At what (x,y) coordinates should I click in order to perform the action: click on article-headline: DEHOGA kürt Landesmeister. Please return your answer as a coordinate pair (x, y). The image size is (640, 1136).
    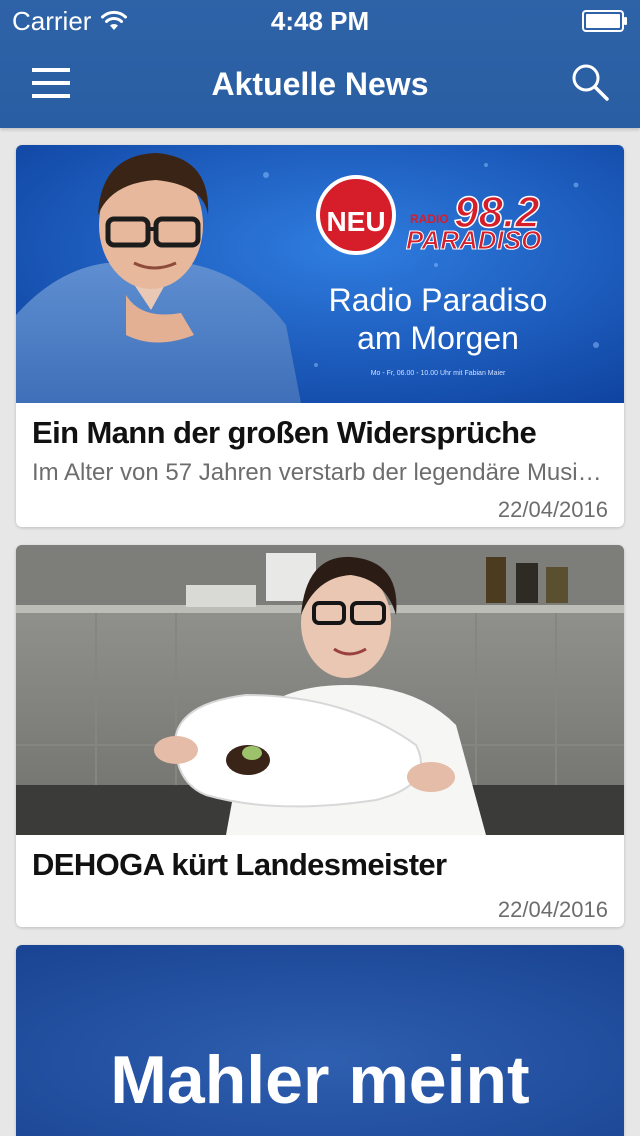
    Looking at the image, I should click on (239, 864).